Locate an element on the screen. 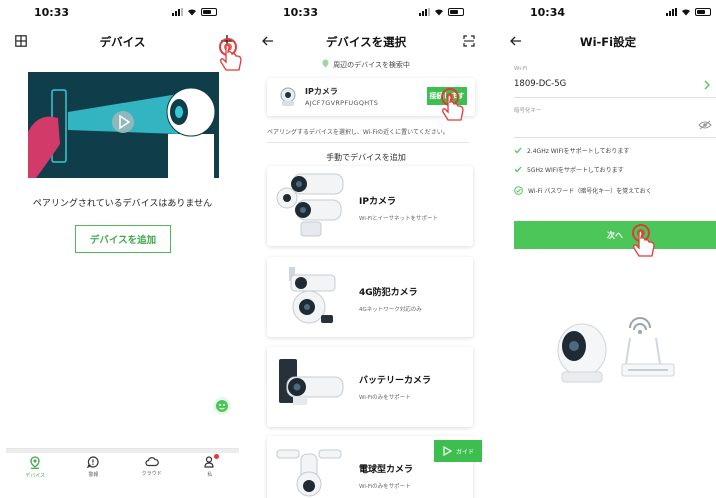  pairing-hint: ペアリングするデバイスを選択し、Wi-Fiの近くに置いてください。 is located at coordinates (358, 132).